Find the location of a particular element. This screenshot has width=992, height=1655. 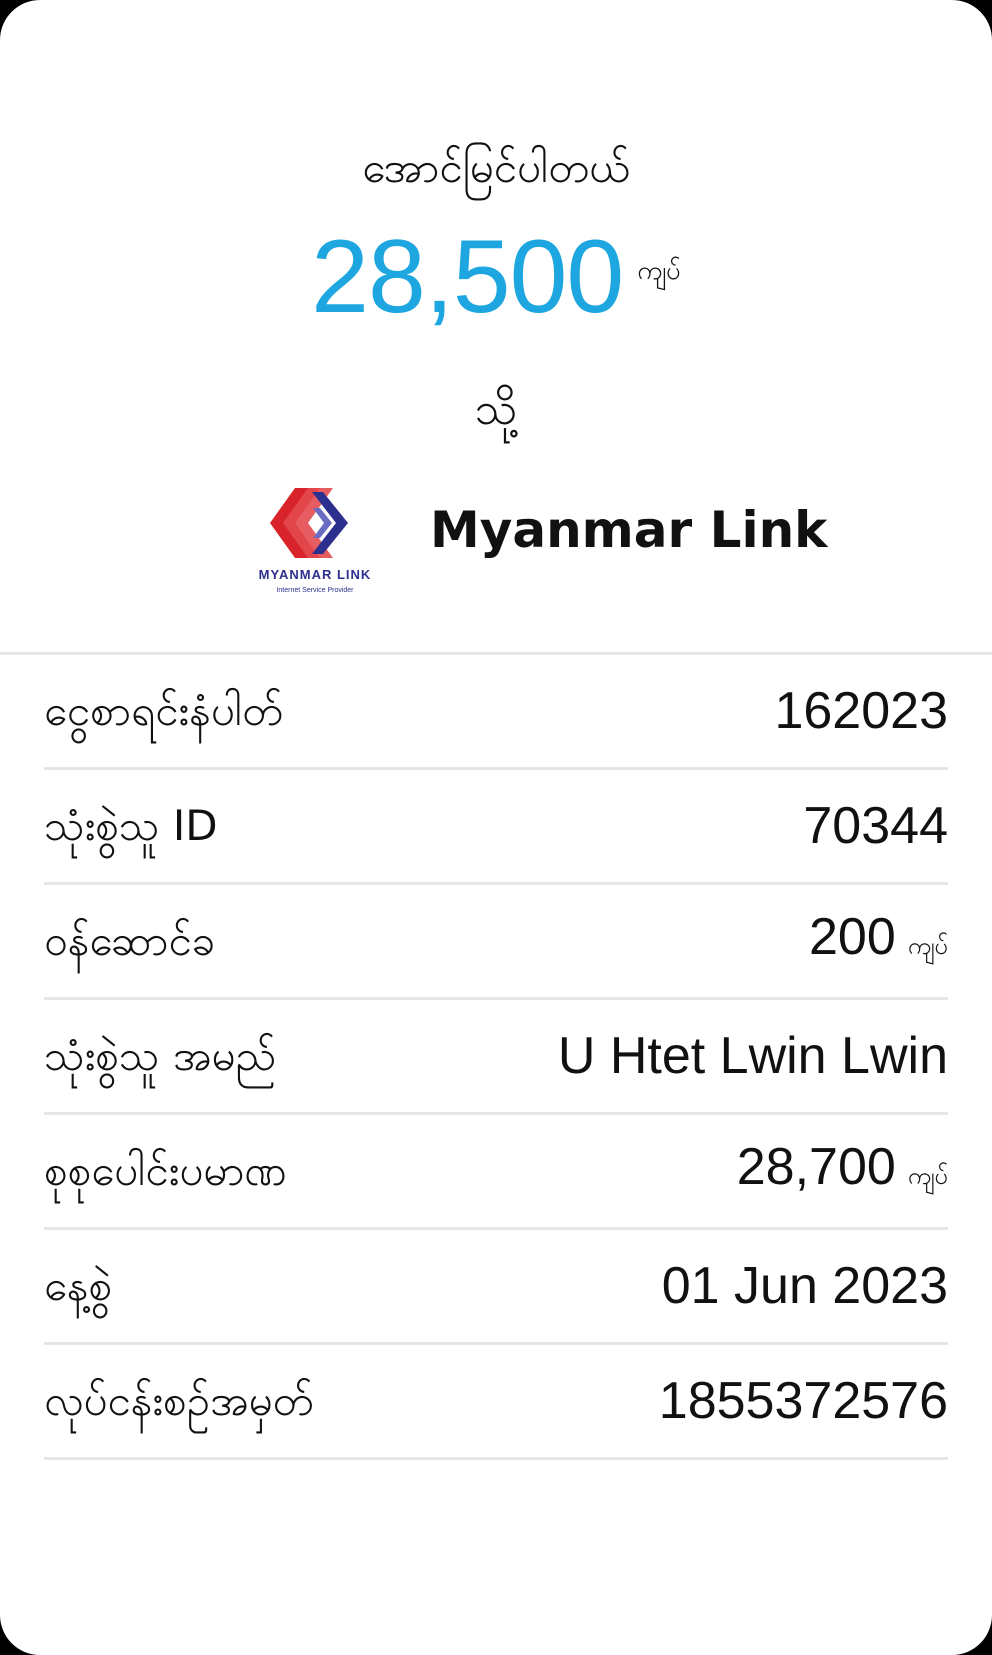

transaction-id-label: လုပ်ငန်းစဉ်အမှတ် is located at coordinates (179, 1400).